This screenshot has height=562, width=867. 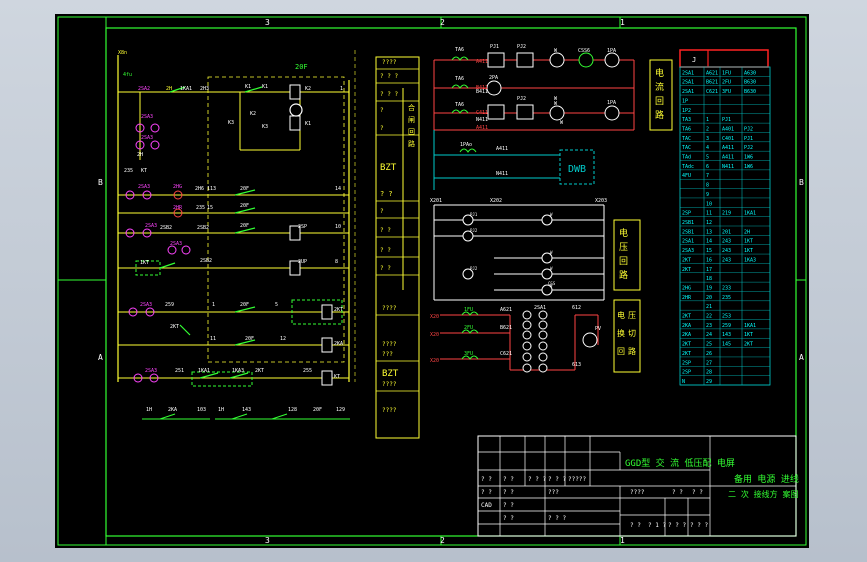 I want to click on terminal-cell: B621, so click(x=712, y=83).